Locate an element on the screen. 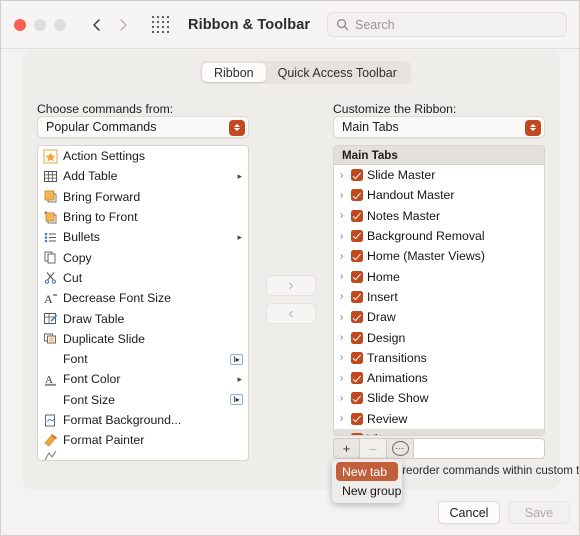 This screenshot has width=580, height=536. list-item: Copy is located at coordinates (143, 257).